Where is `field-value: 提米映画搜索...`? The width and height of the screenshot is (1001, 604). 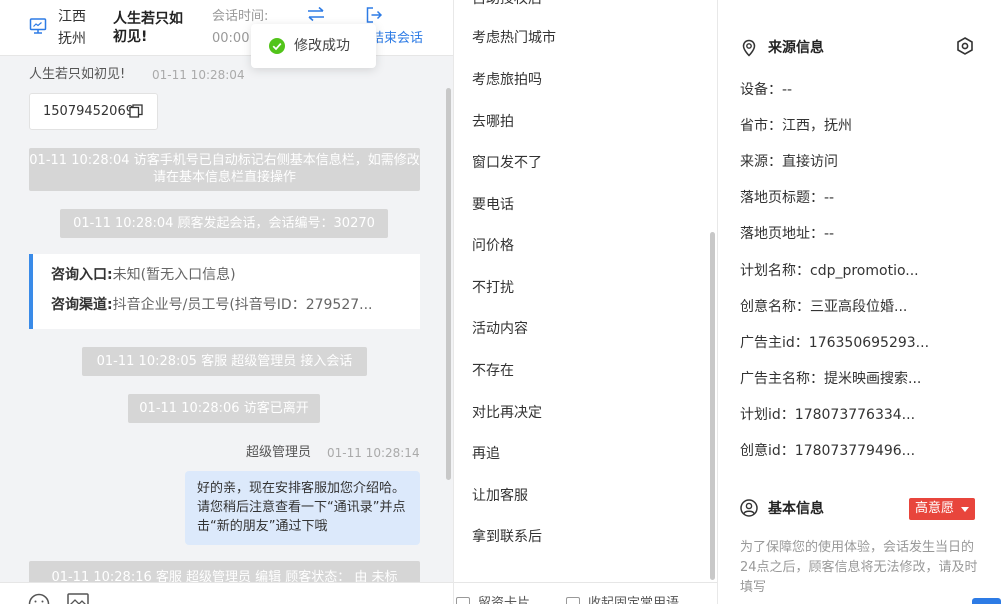
field-value: 提米映画搜索... is located at coordinates (873, 379).